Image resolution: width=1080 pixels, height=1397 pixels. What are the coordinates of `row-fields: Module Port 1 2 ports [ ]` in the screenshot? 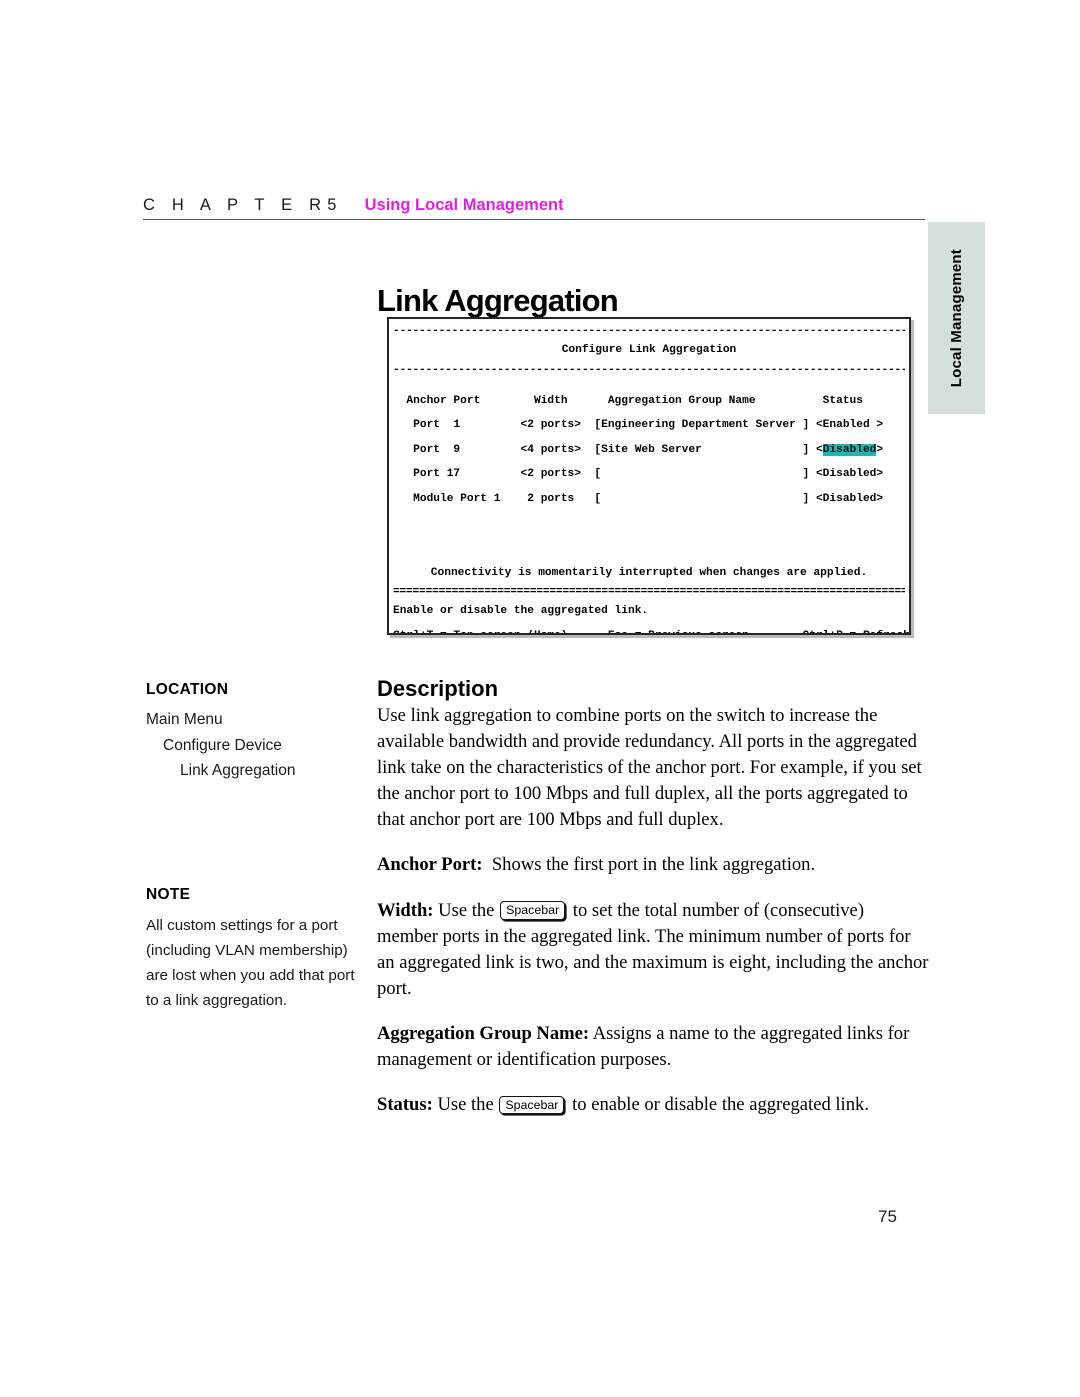 It's located at (604, 498).